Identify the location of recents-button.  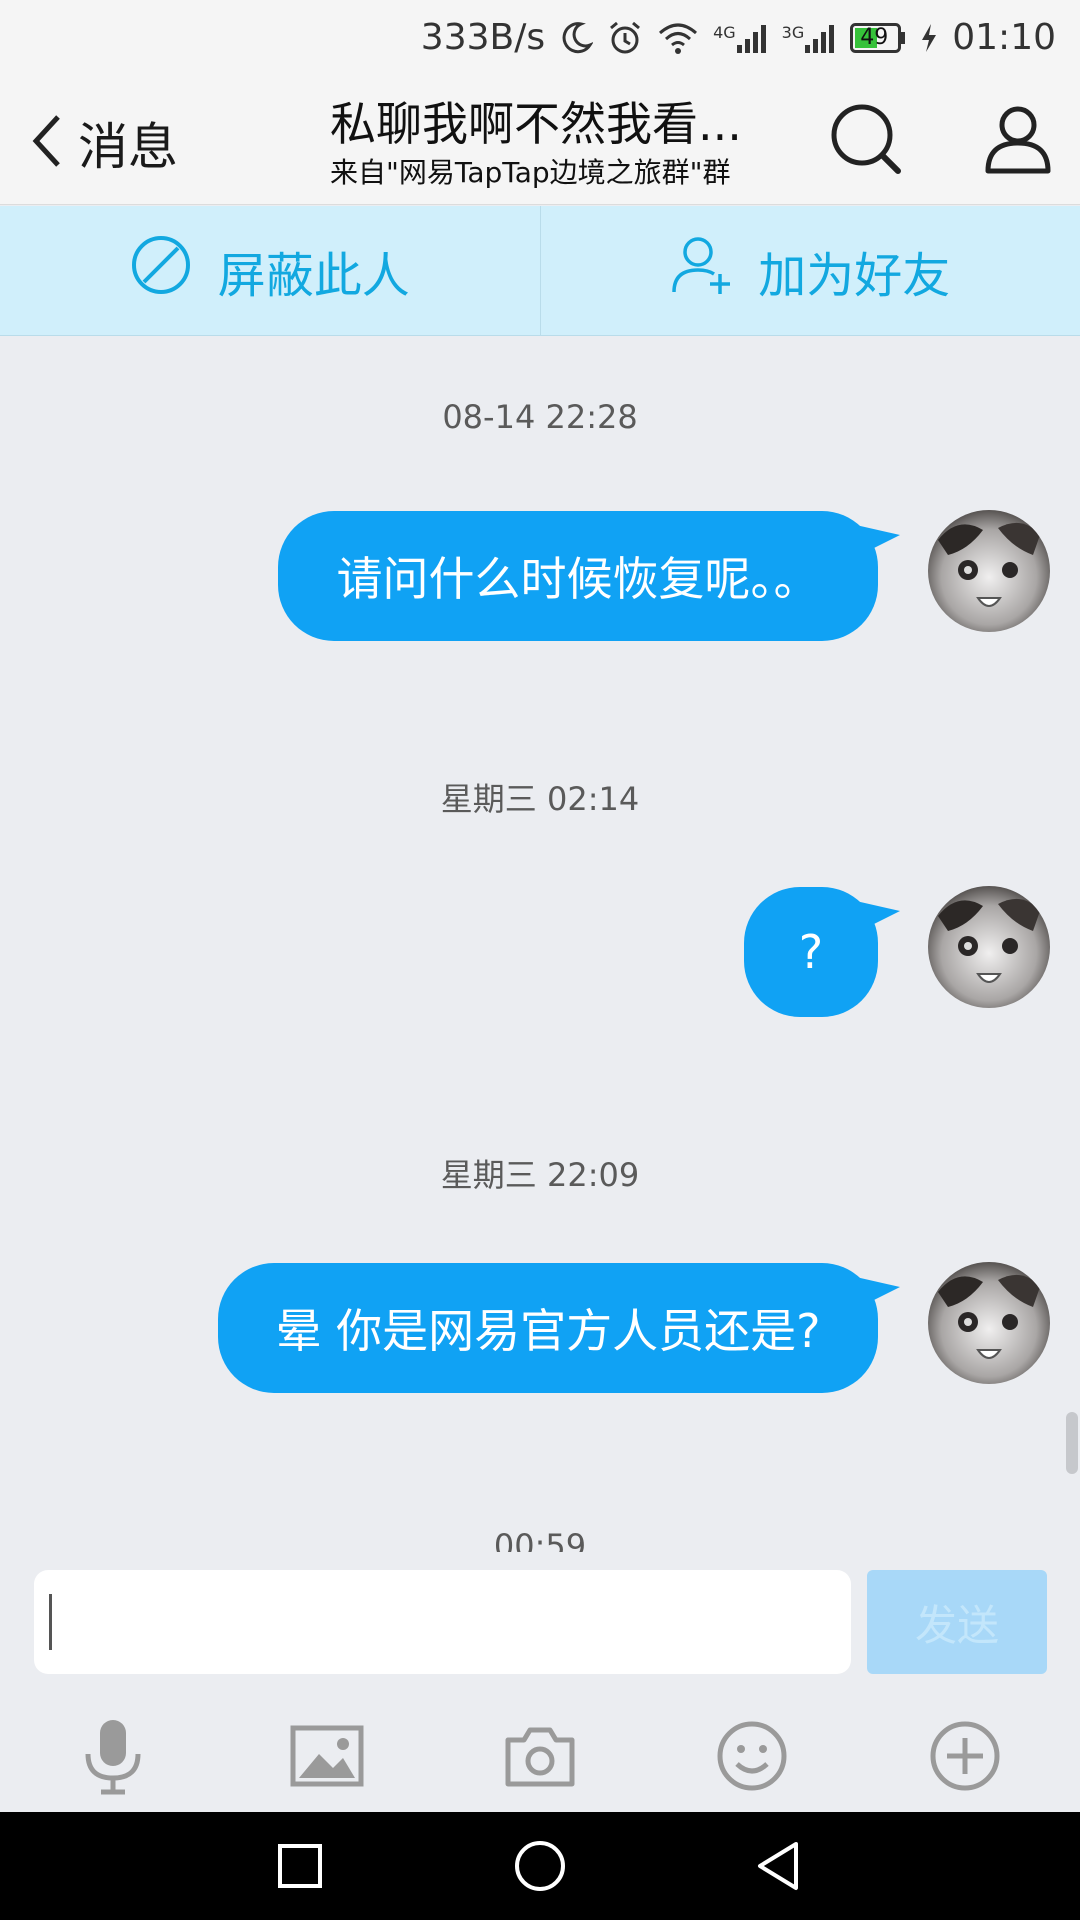
(300, 1866).